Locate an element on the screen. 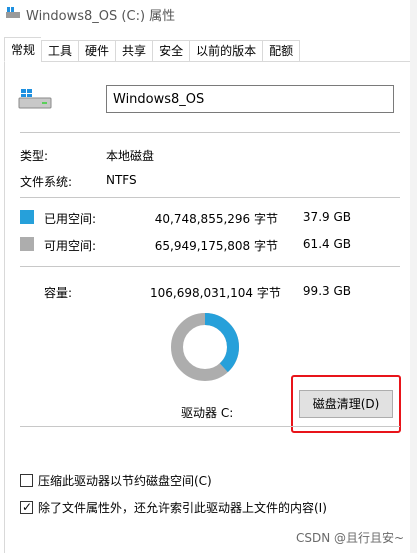  tab-security: 安全 is located at coordinates (171, 51).